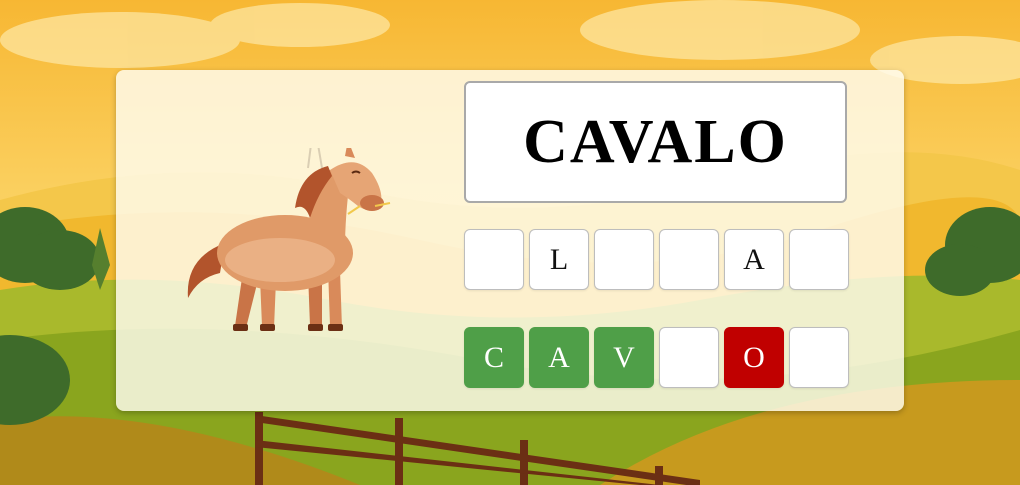 The image size is (1020, 485). Describe the element at coordinates (624, 357) in the screenshot. I see `answer-tile: V` at that location.